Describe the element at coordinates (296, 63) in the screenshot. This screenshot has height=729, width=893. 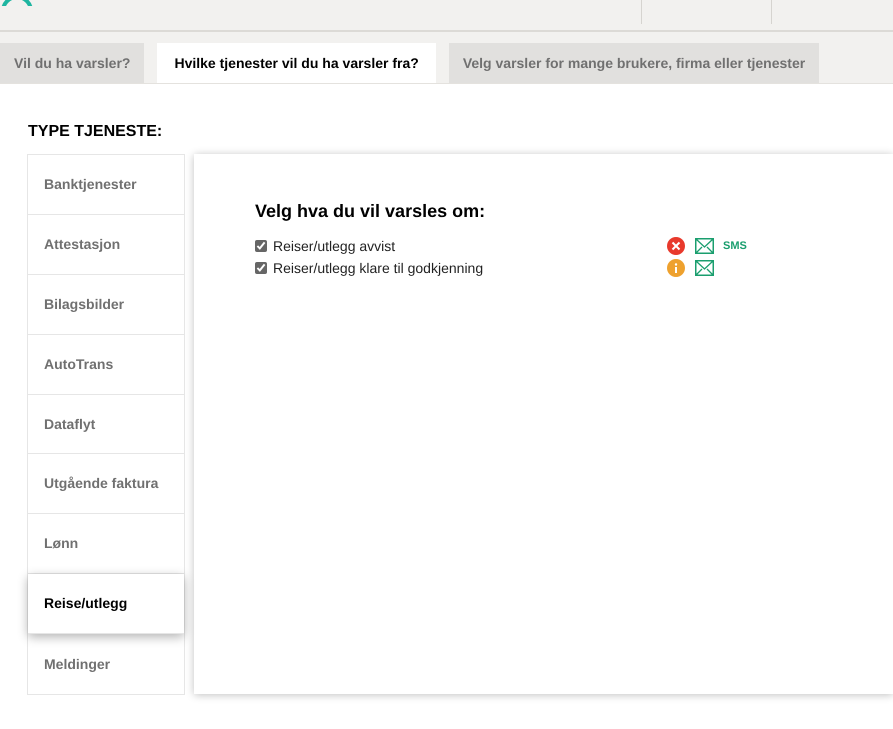
I see `tab: Hvilke tjenester vil du ha varsler fra?` at that location.